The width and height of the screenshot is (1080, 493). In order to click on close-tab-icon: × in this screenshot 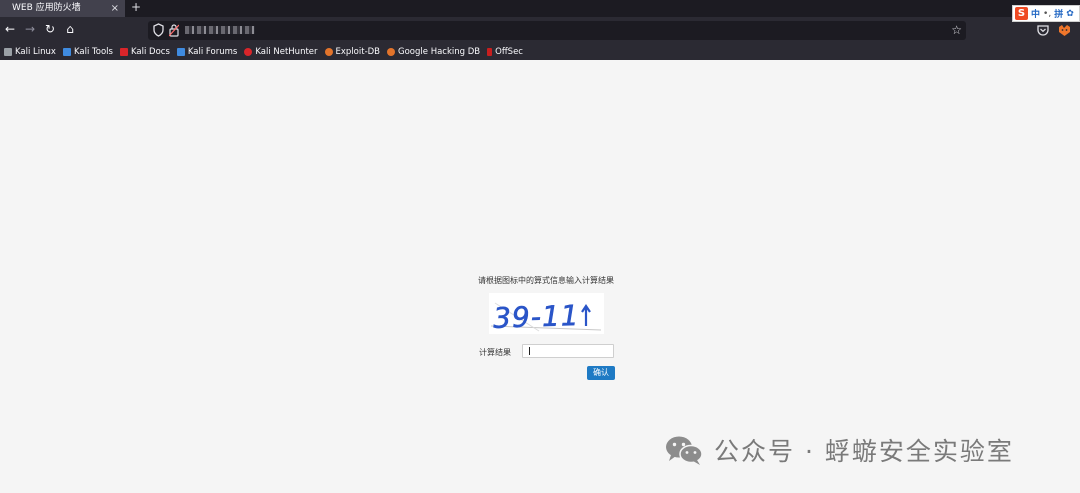, I will do `click(115, 8)`.